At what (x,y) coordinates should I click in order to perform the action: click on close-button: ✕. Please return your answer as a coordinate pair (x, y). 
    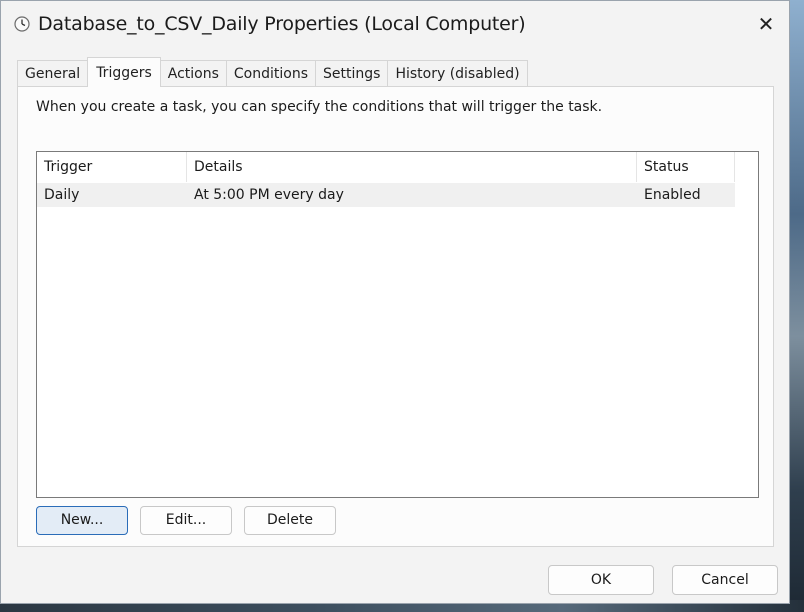
    Looking at the image, I should click on (766, 24).